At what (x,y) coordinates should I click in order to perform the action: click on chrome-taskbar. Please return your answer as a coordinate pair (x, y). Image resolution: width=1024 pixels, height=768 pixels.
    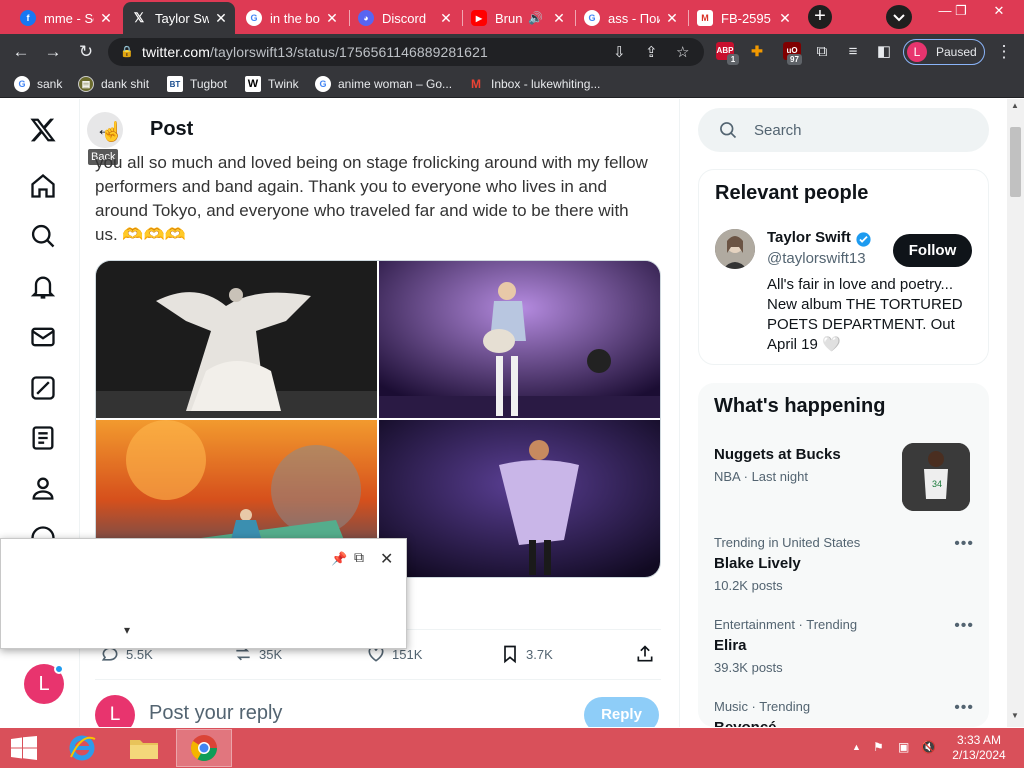
    Looking at the image, I should click on (204, 748).